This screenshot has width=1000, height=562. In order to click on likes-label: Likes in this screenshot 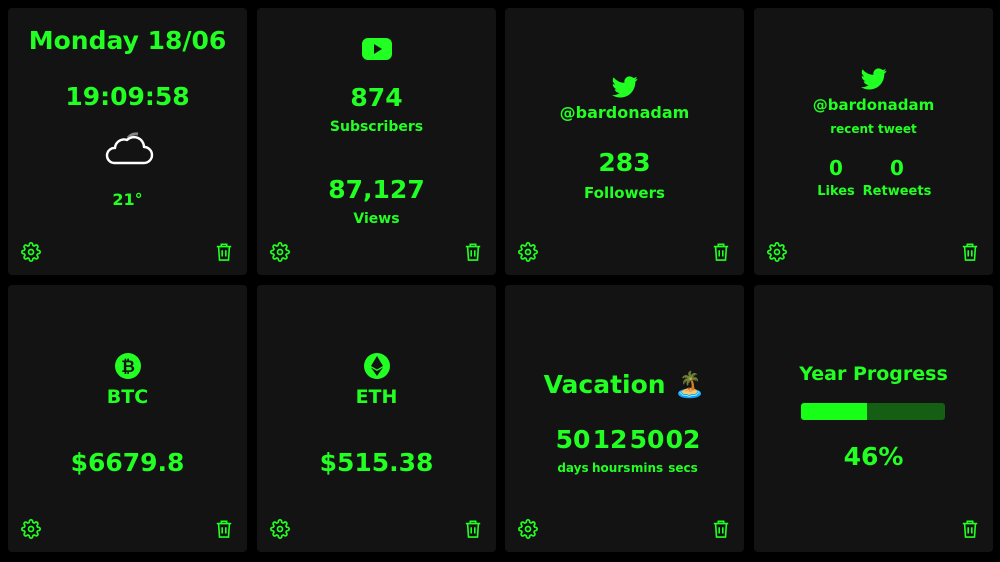, I will do `click(836, 191)`.